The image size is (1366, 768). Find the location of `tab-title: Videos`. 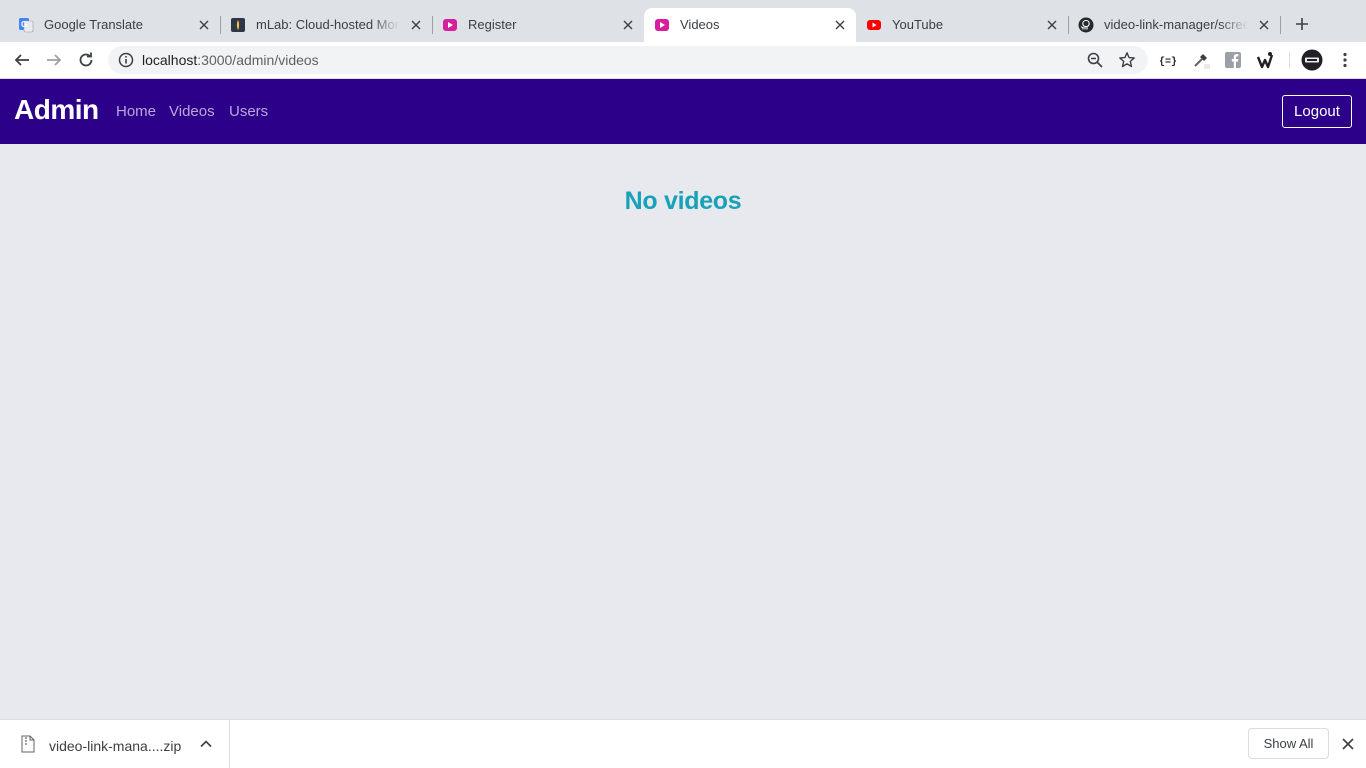

tab-title: Videos is located at coordinates (700, 24).